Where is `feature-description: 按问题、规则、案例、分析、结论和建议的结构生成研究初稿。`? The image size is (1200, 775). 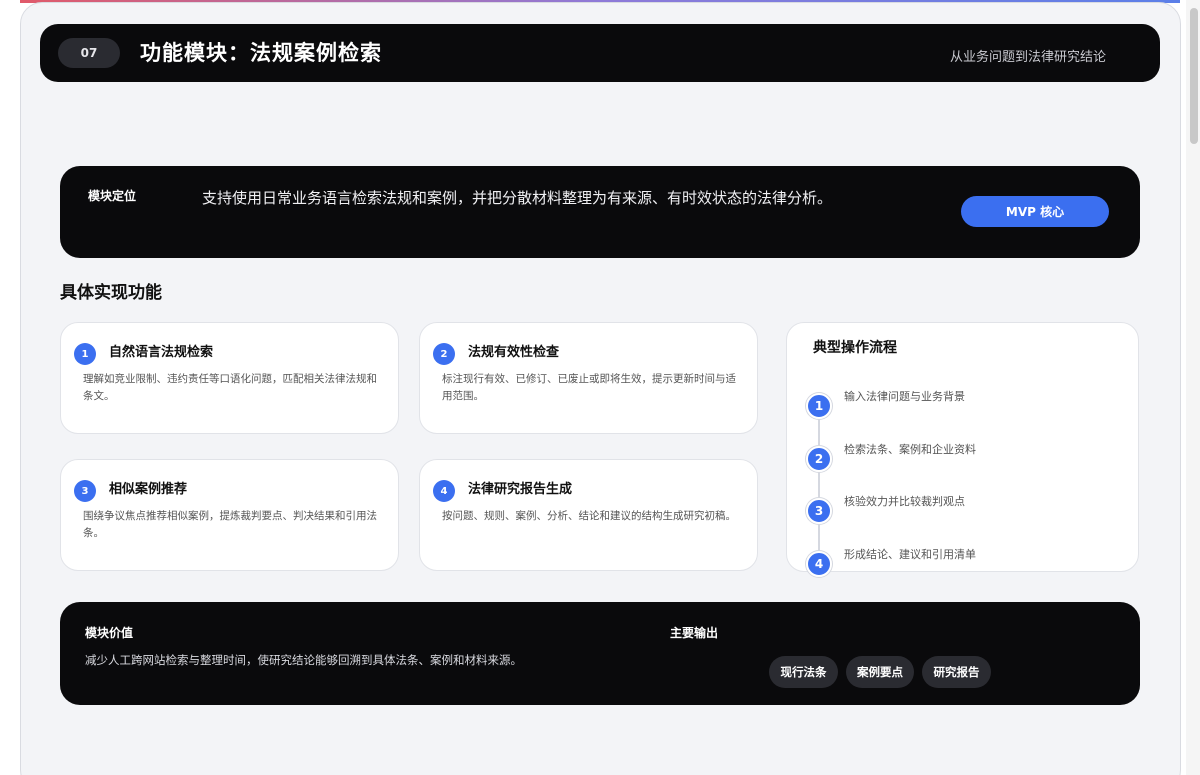 feature-description: 按问题、规则、案例、分析、结论和建议的结构生成研究初稿。 is located at coordinates (589, 516).